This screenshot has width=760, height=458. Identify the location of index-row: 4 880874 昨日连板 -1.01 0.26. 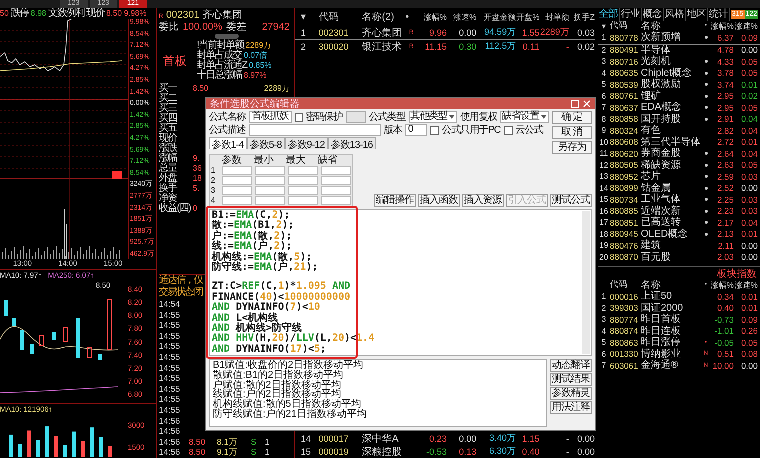
(679, 331).